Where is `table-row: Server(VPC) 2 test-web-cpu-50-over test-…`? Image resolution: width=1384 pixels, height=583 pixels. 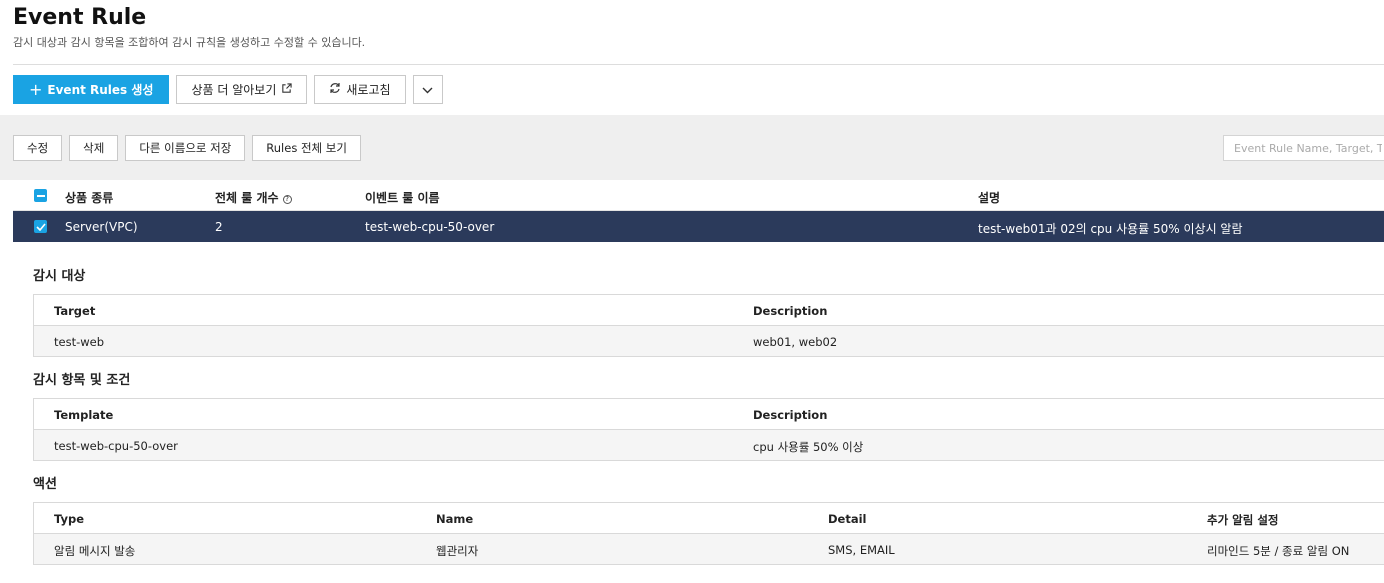 table-row: Server(VPC) 2 test-web-cpu-50-over test-… is located at coordinates (698, 226).